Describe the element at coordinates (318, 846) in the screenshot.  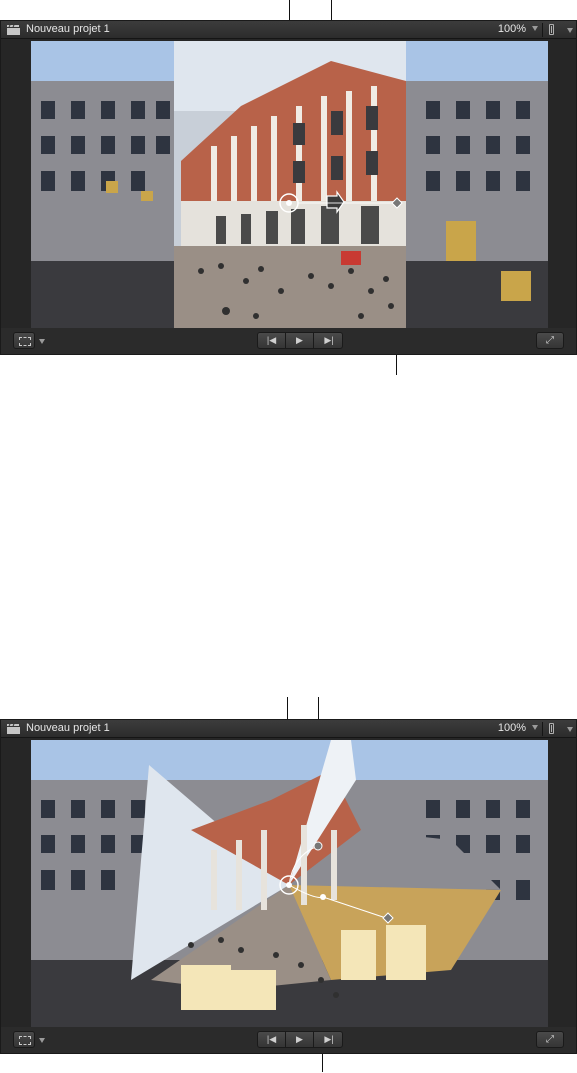
I see `rotation-arrow-icon` at that location.